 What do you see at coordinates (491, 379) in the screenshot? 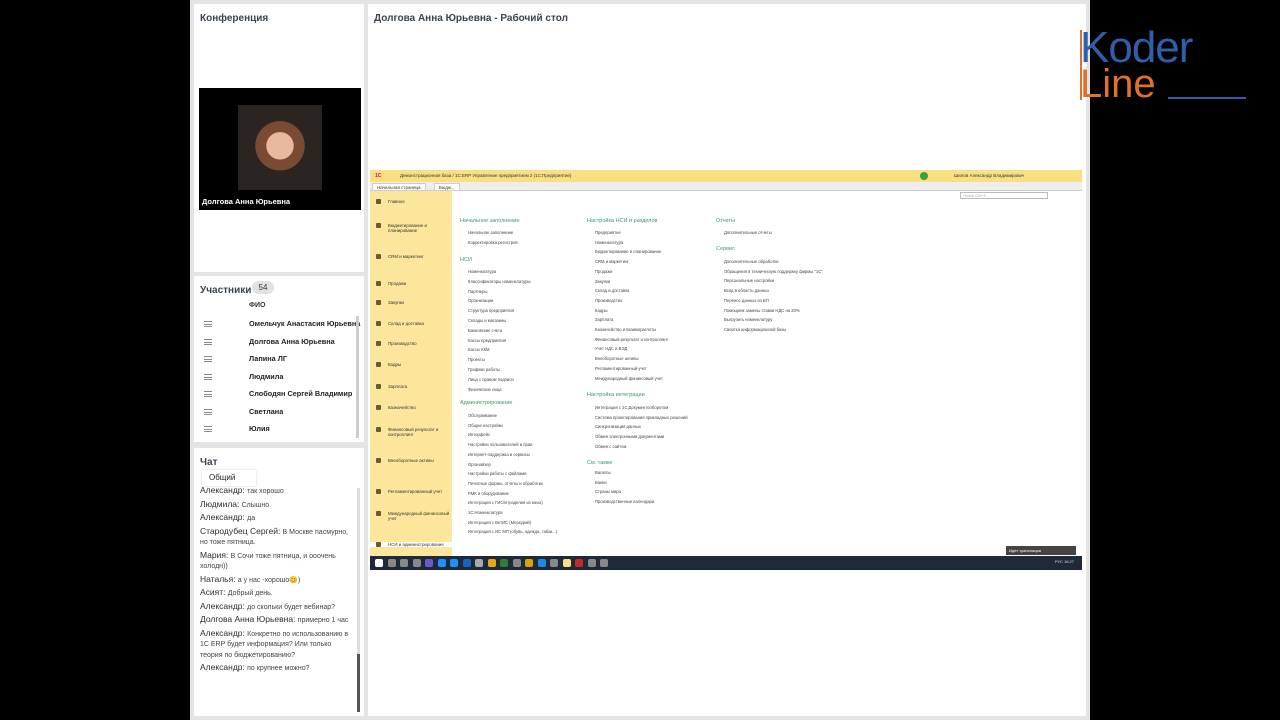
I see `onec-link: Лица с правом подписи` at bounding box center [491, 379].